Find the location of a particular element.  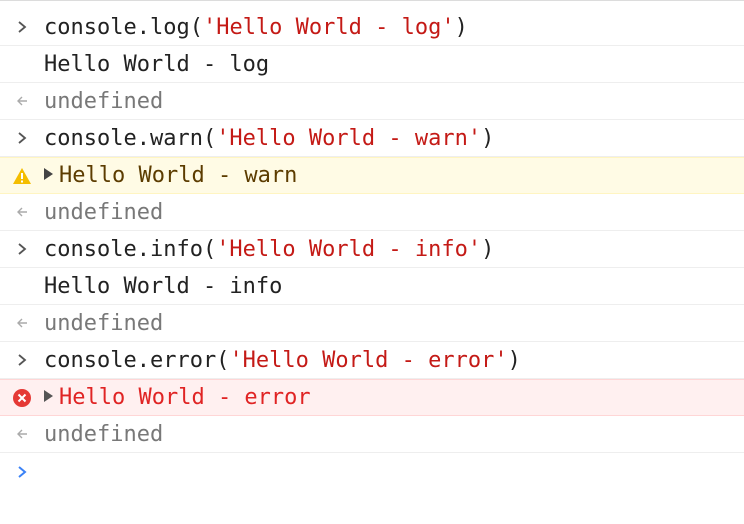

code-string: 'Hello World - warn' is located at coordinates (349, 138).